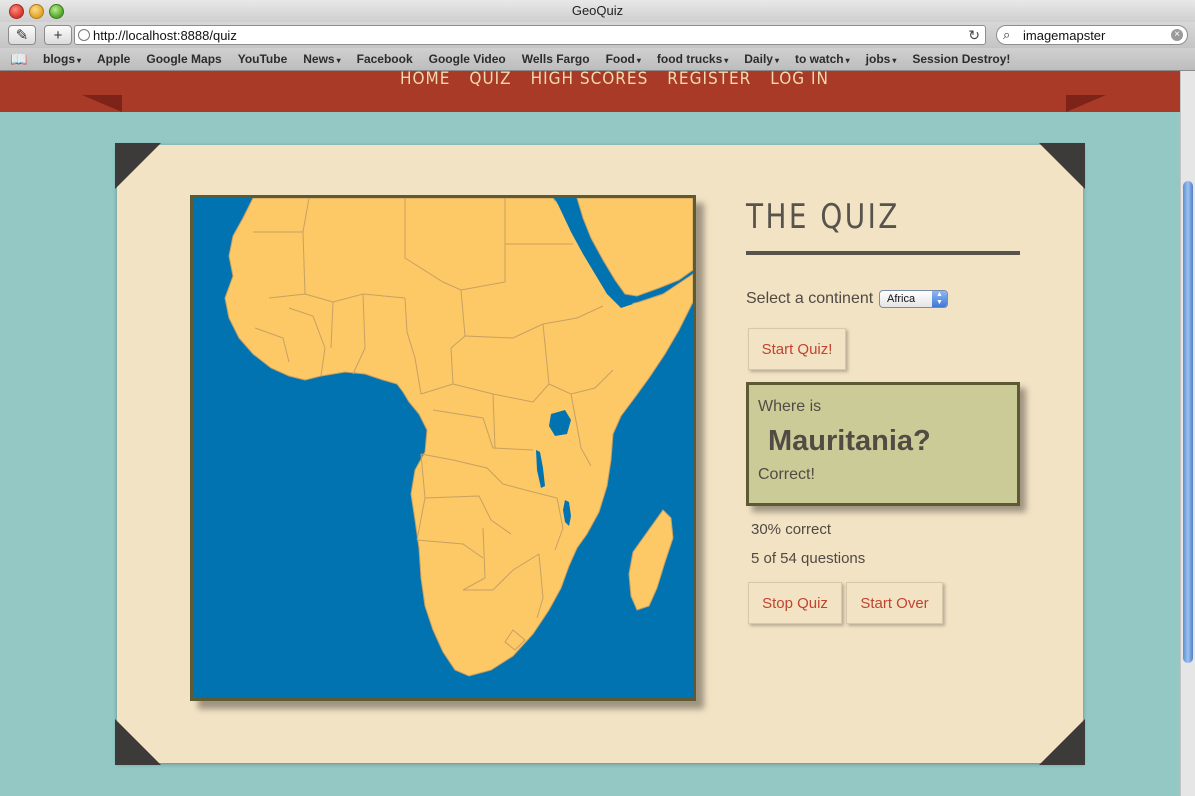 This screenshot has height=796, width=1195. I want to click on answer-feedback: Correct!, so click(786, 474).